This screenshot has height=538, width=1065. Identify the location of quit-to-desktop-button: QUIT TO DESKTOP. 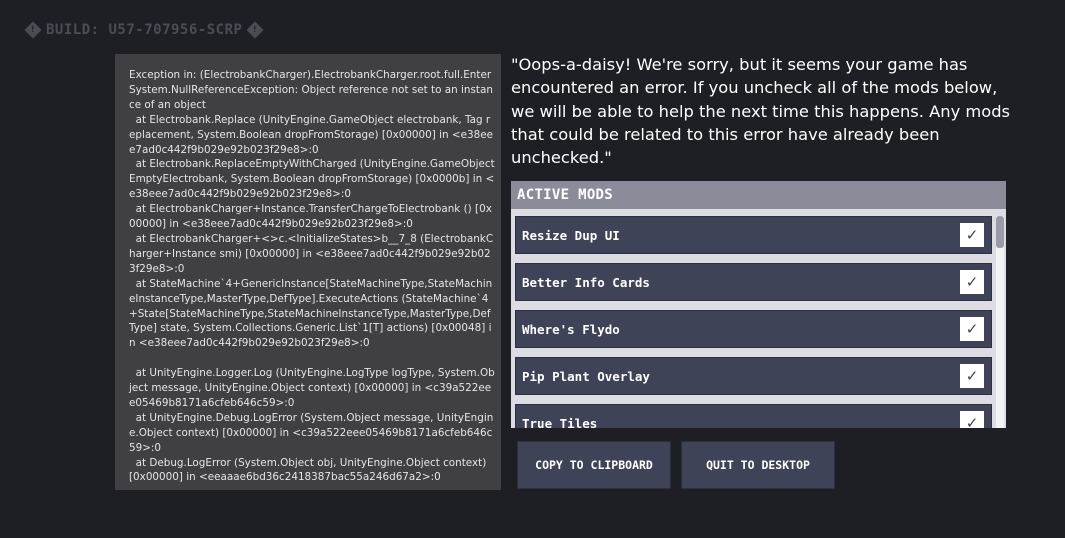
(758, 465).